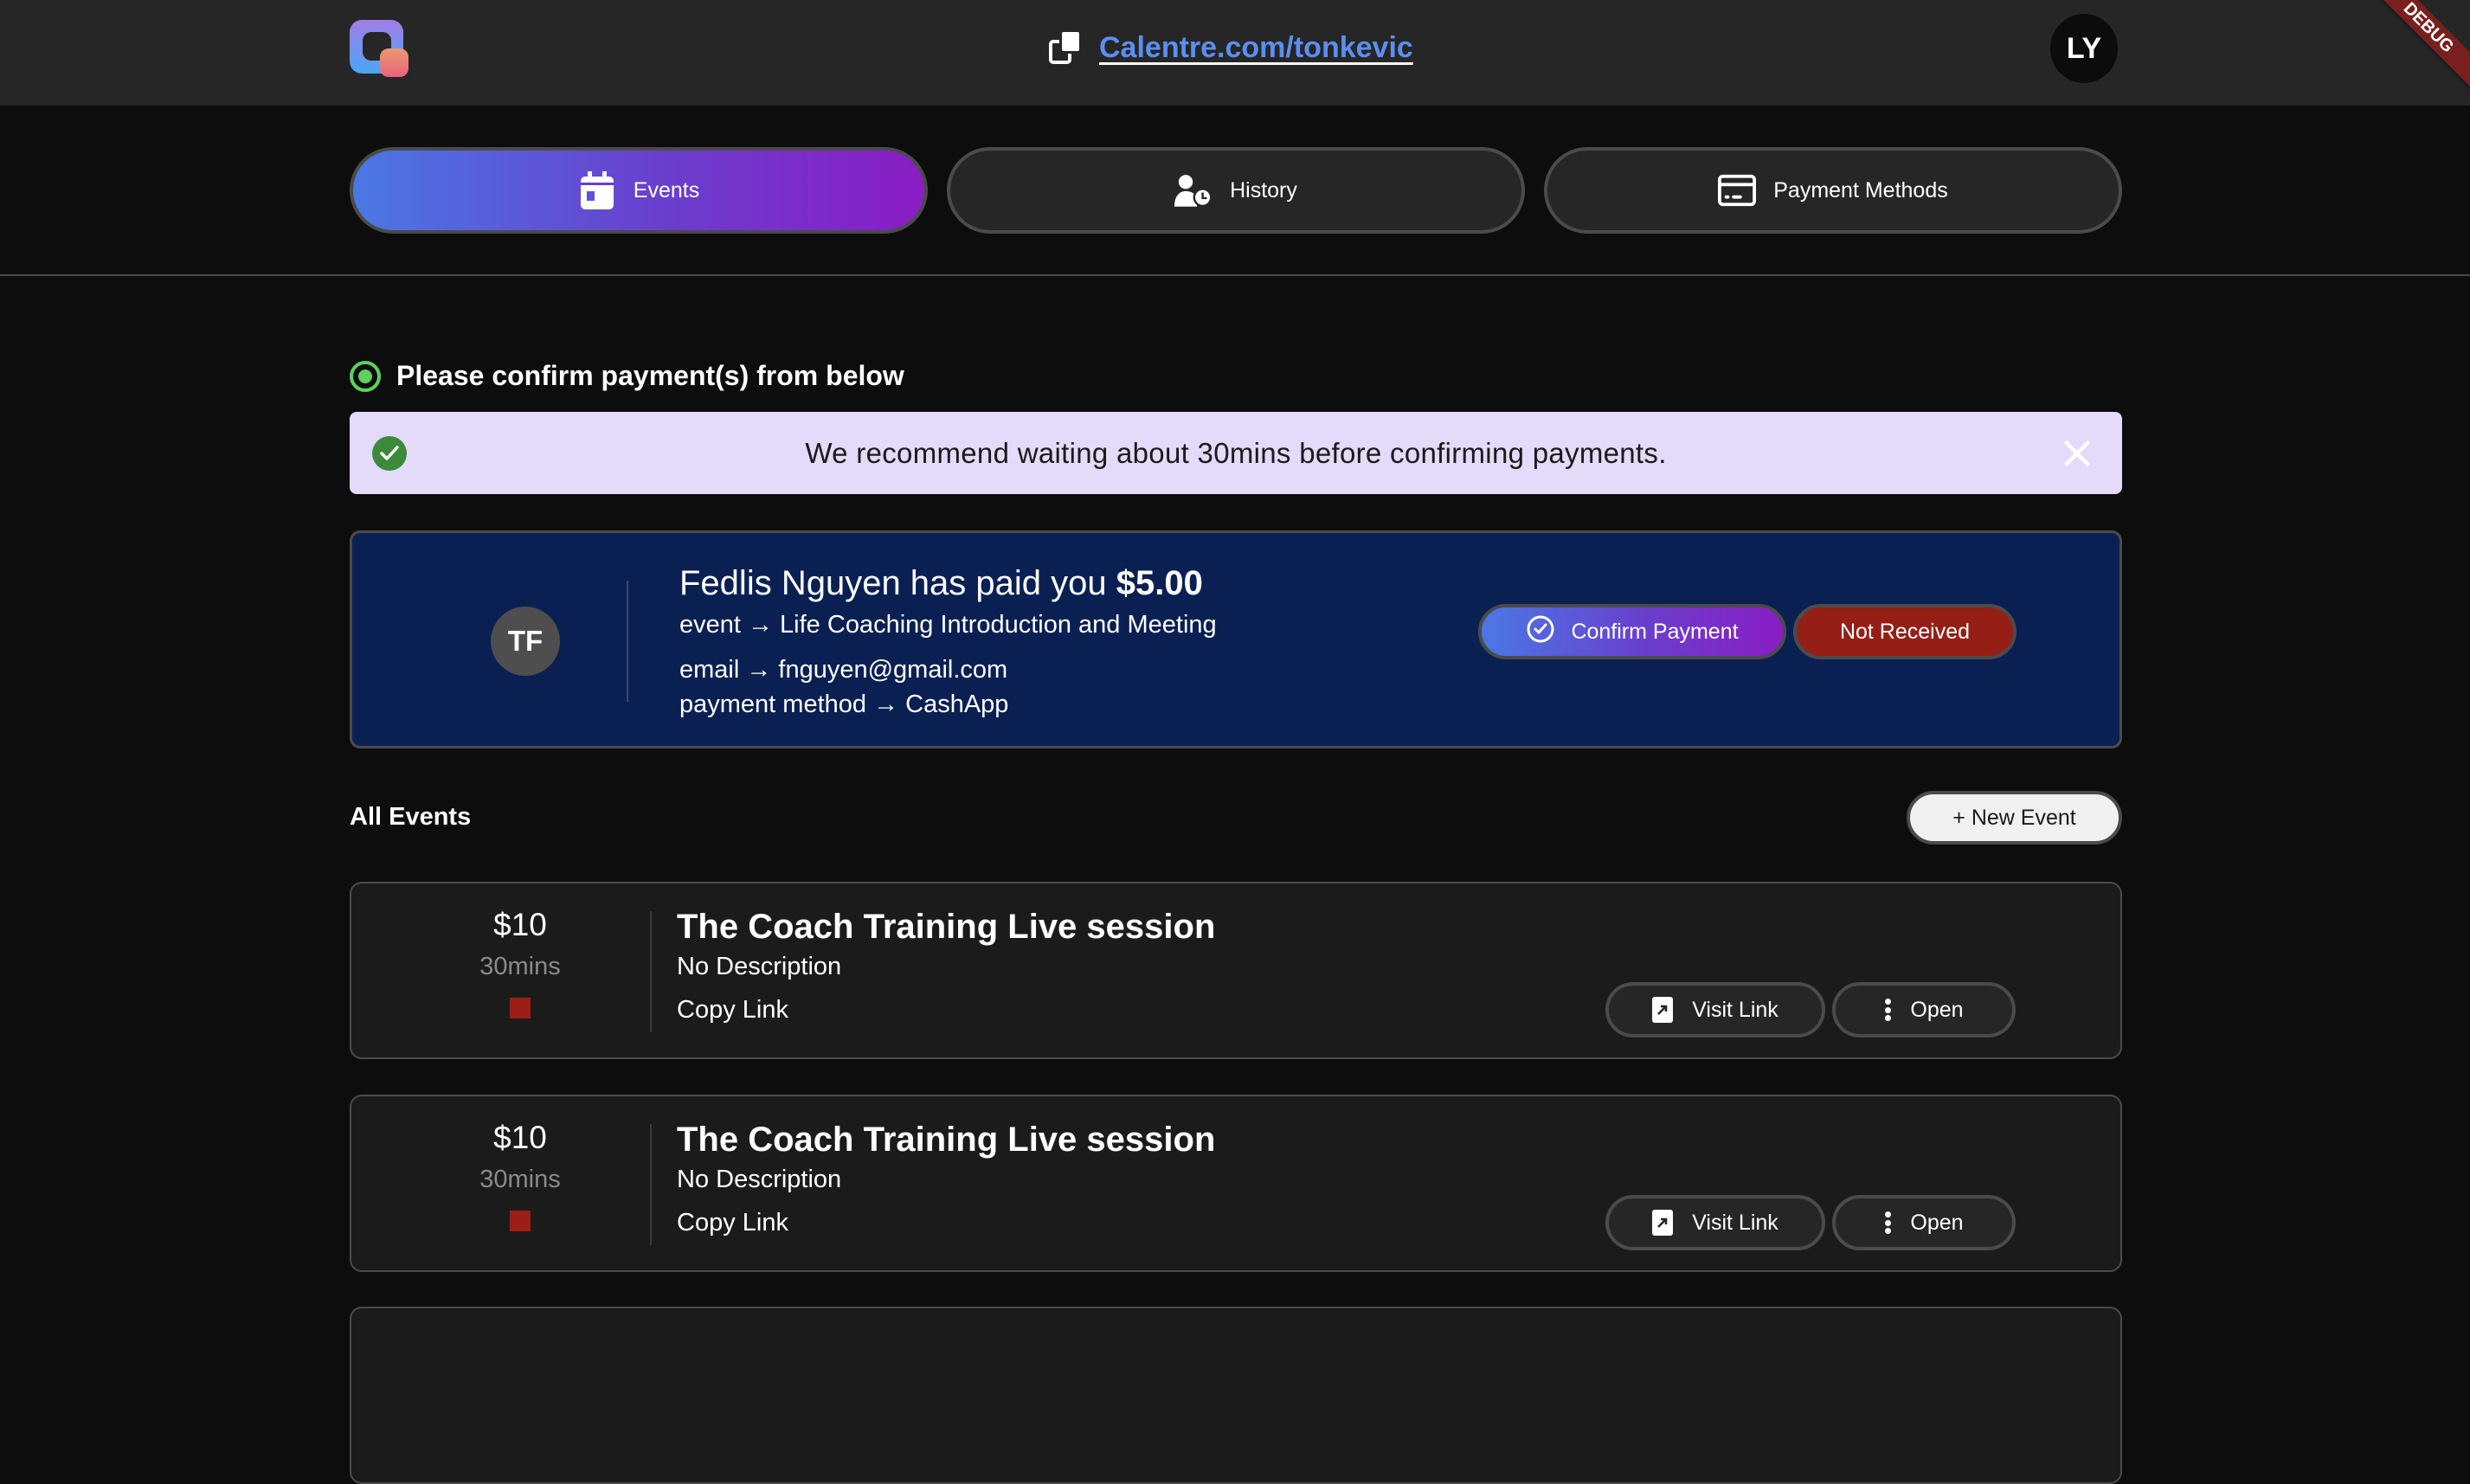 This screenshot has width=2470, height=1484. I want to click on tab-history: History, so click(1236, 191).